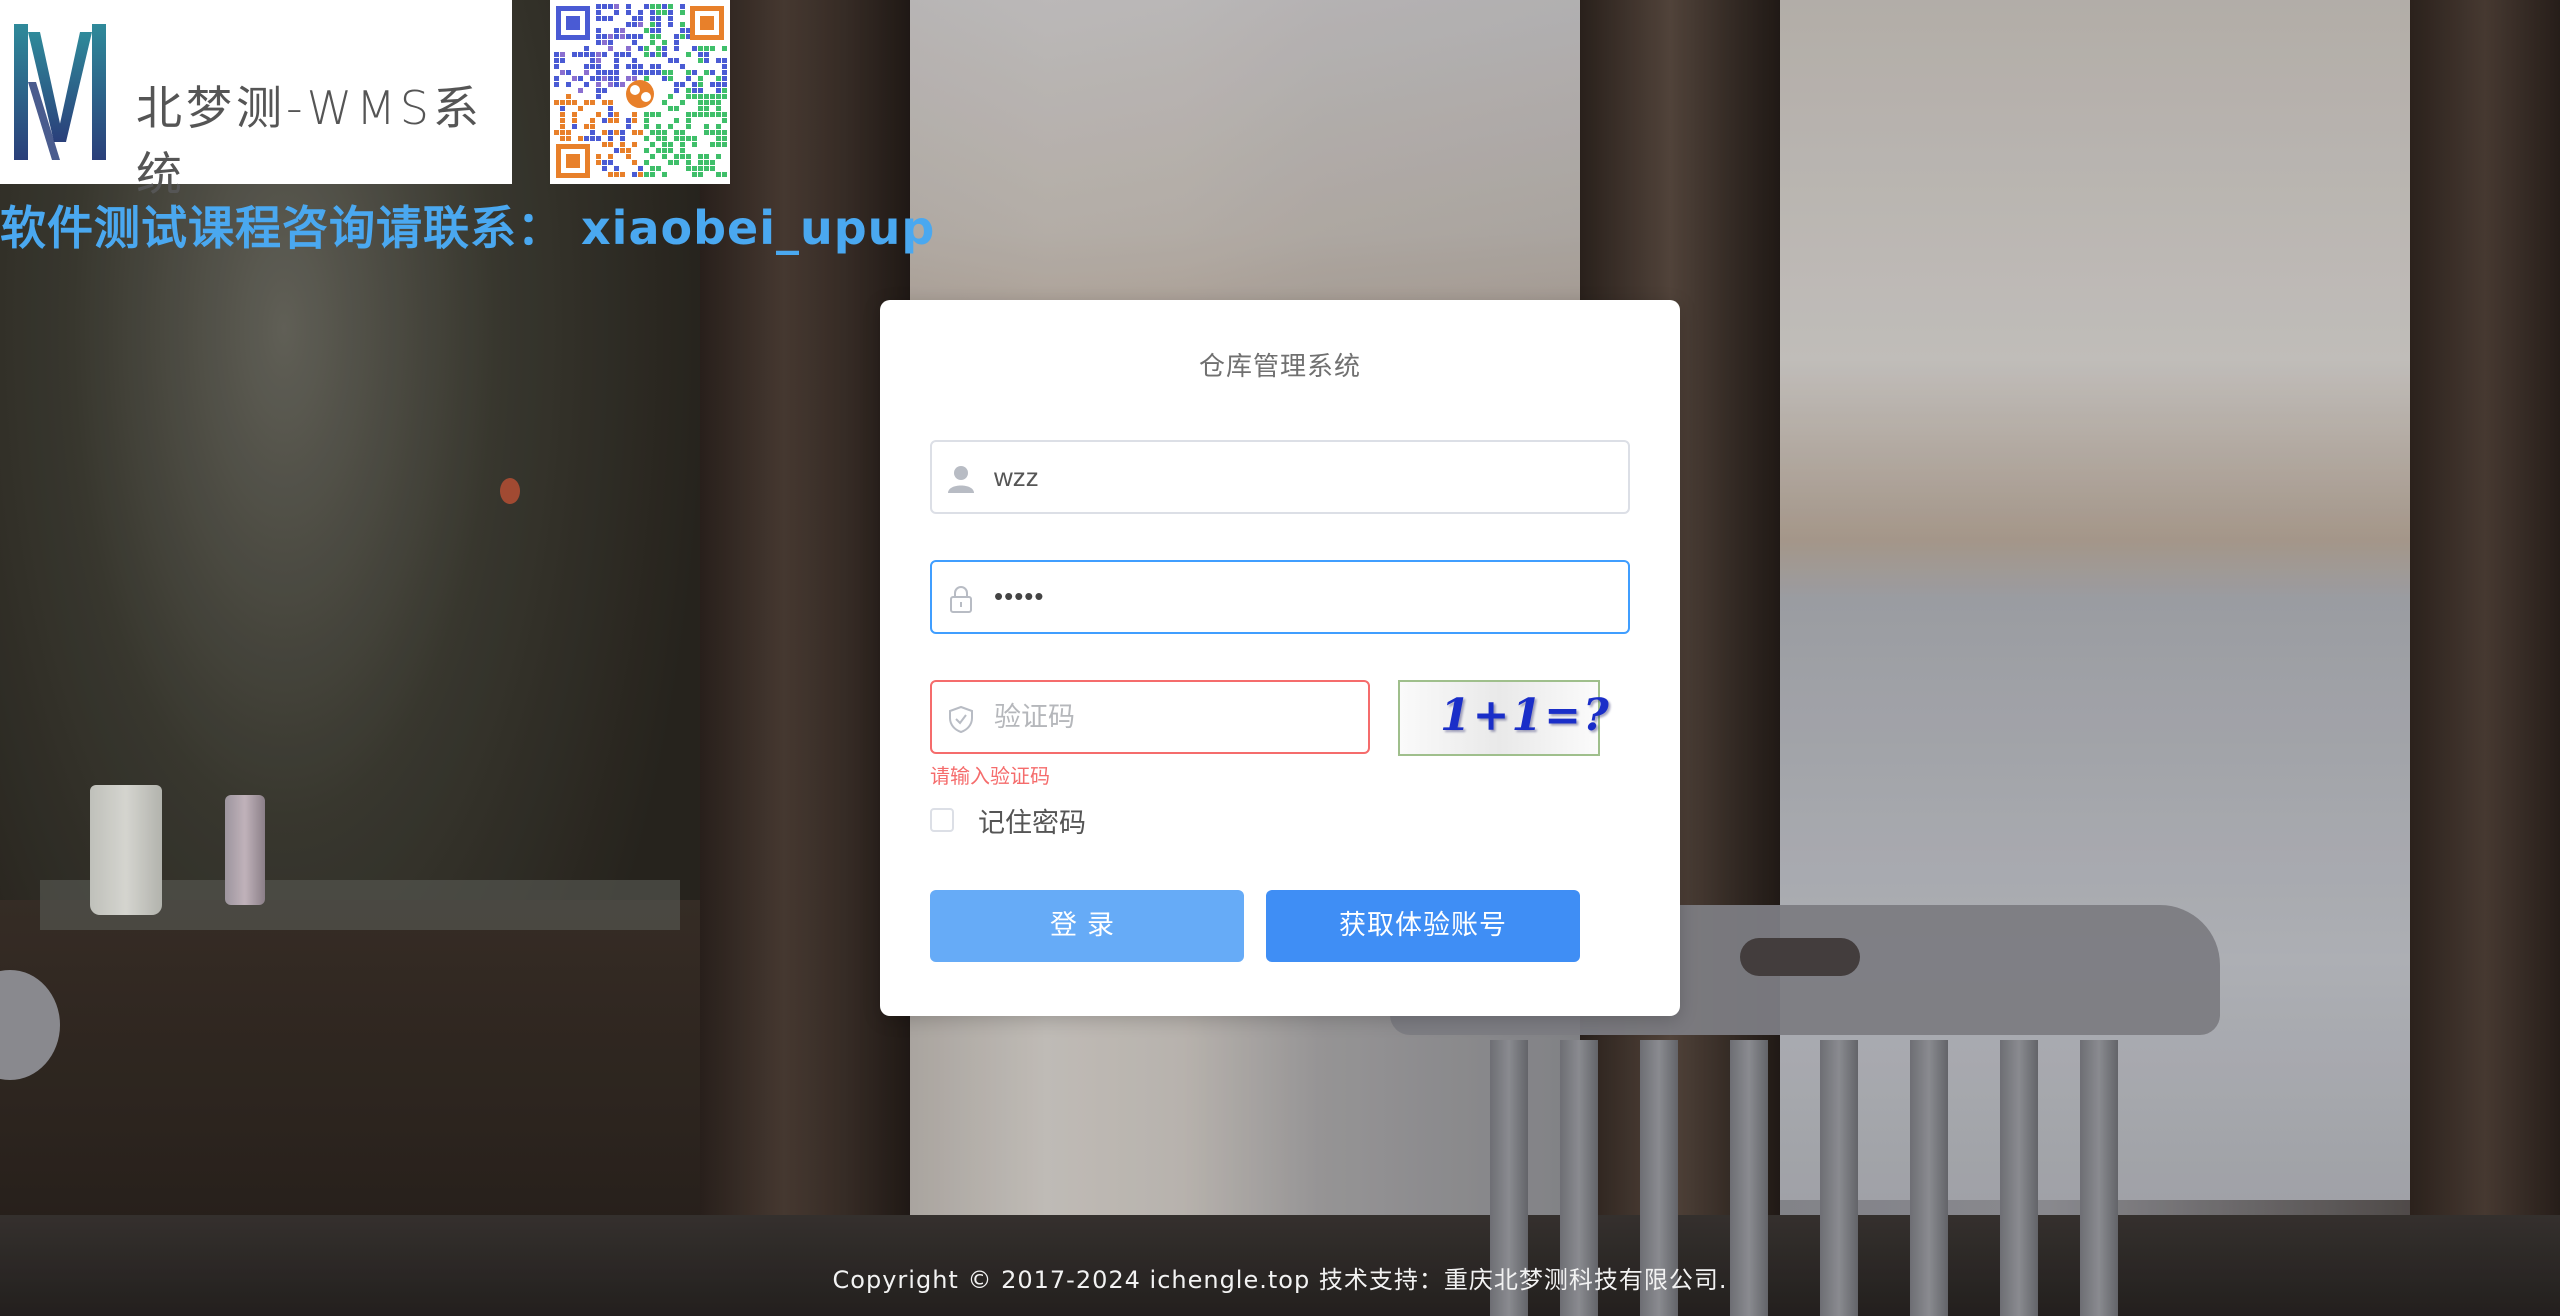 This screenshot has width=2560, height=1316. I want to click on wechat-qr-code, so click(640, 92).